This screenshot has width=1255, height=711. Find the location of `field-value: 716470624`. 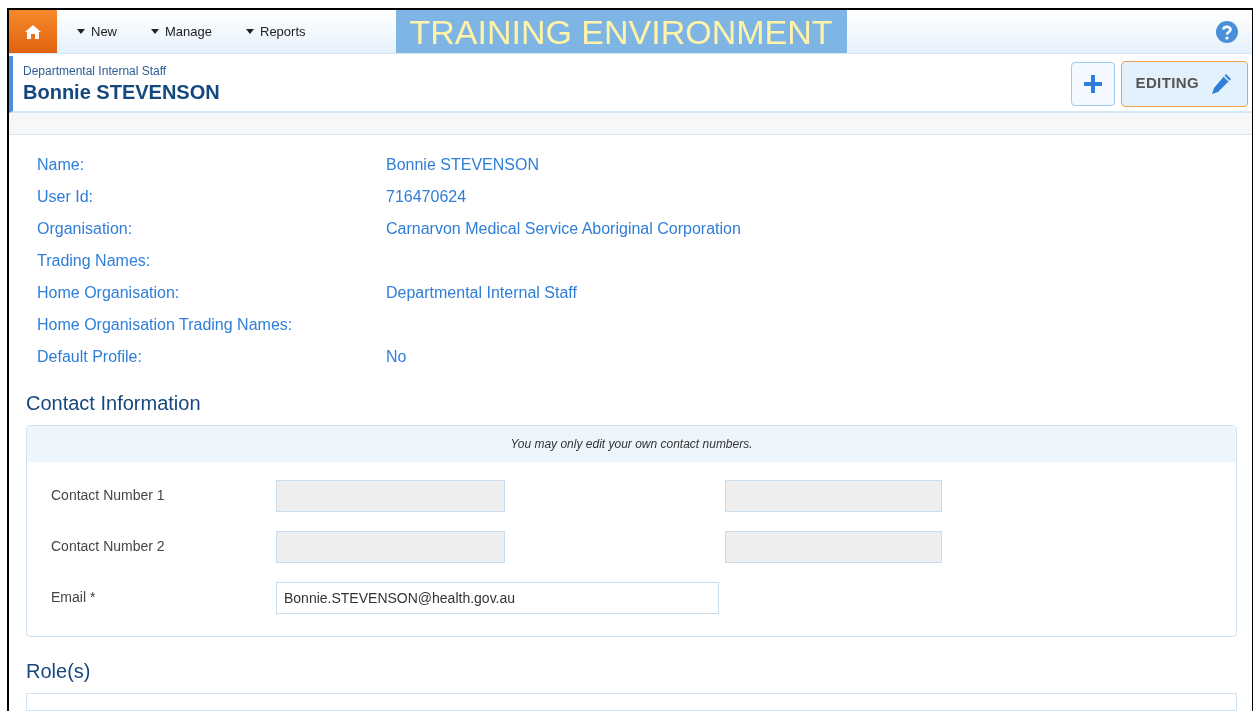

field-value: 716470624 is located at coordinates (426, 196).